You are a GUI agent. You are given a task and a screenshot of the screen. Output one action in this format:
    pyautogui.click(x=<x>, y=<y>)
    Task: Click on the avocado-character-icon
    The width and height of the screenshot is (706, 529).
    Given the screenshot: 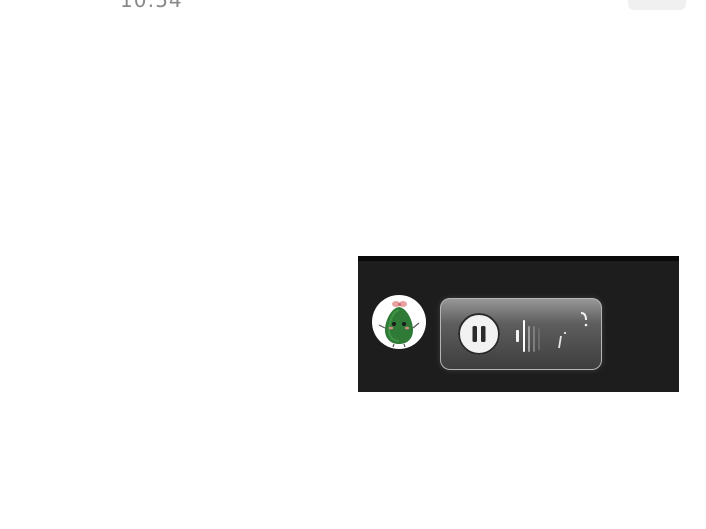 What is the action you would take?
    pyautogui.click(x=399, y=322)
    